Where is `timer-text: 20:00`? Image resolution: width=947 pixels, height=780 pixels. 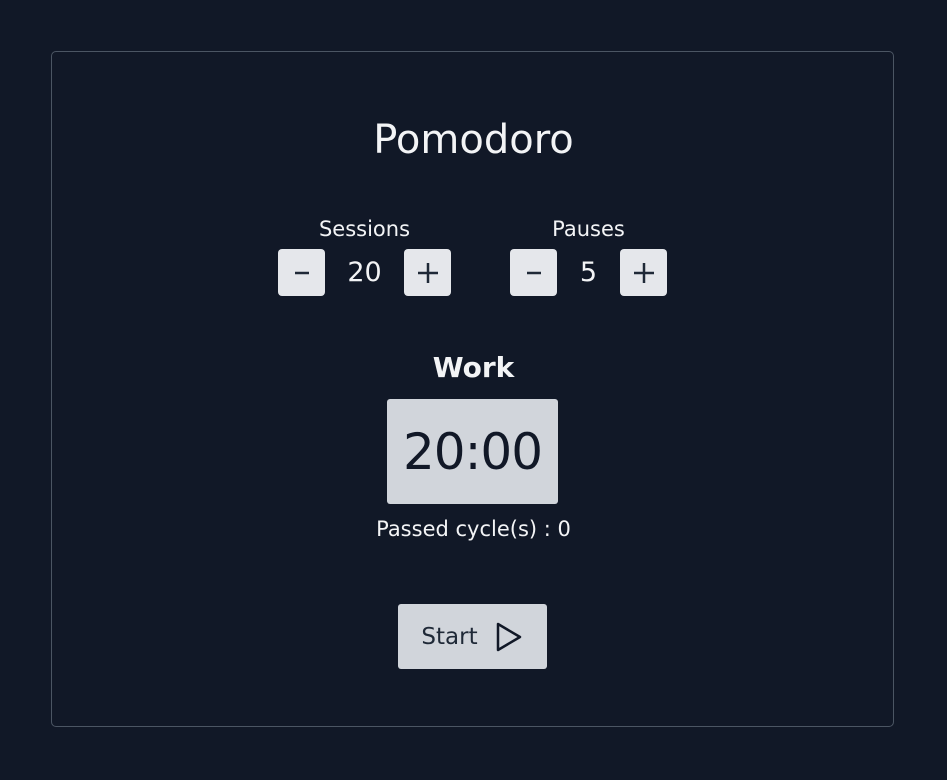
timer-text: 20:00 is located at coordinates (472, 451).